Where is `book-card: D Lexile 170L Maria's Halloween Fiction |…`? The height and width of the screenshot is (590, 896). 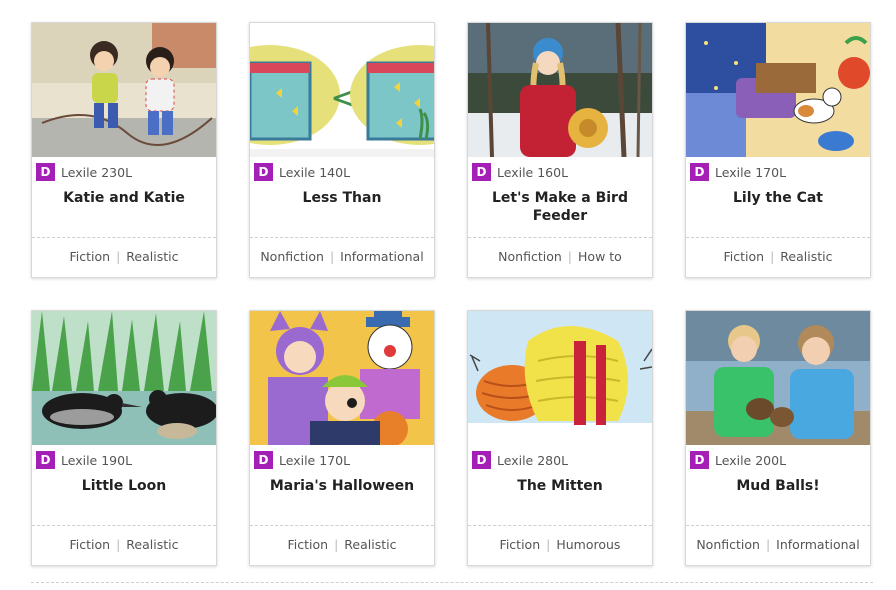 book-card: D Lexile 170L Maria's Halloween Fiction |… is located at coordinates (342, 438).